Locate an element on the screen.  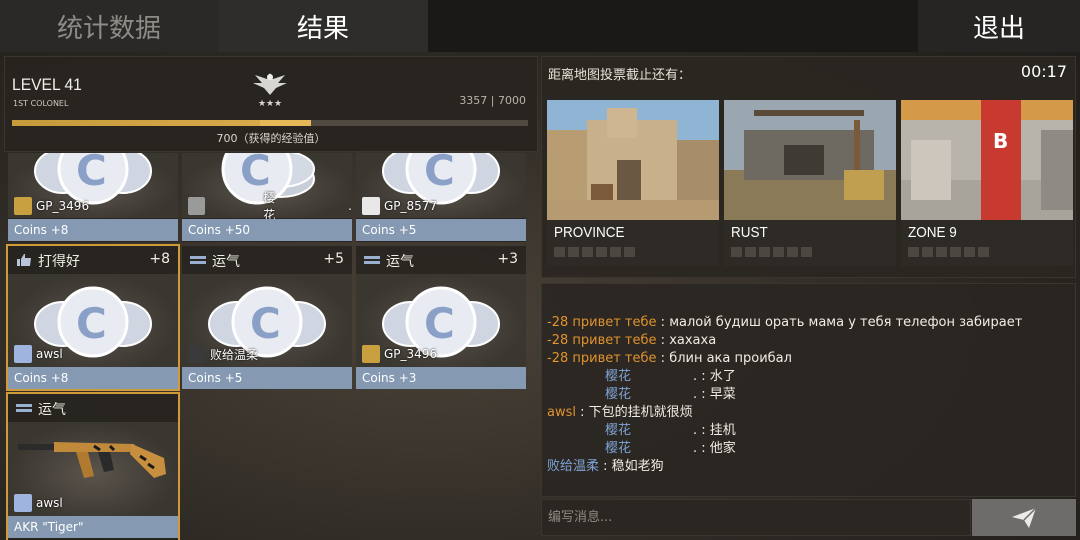
rank-name: 1ST COLONEL is located at coordinates (41, 103).